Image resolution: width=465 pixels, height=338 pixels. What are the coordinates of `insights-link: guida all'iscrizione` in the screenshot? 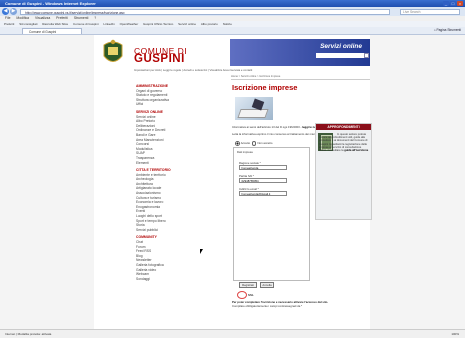 It's located at (356, 150).